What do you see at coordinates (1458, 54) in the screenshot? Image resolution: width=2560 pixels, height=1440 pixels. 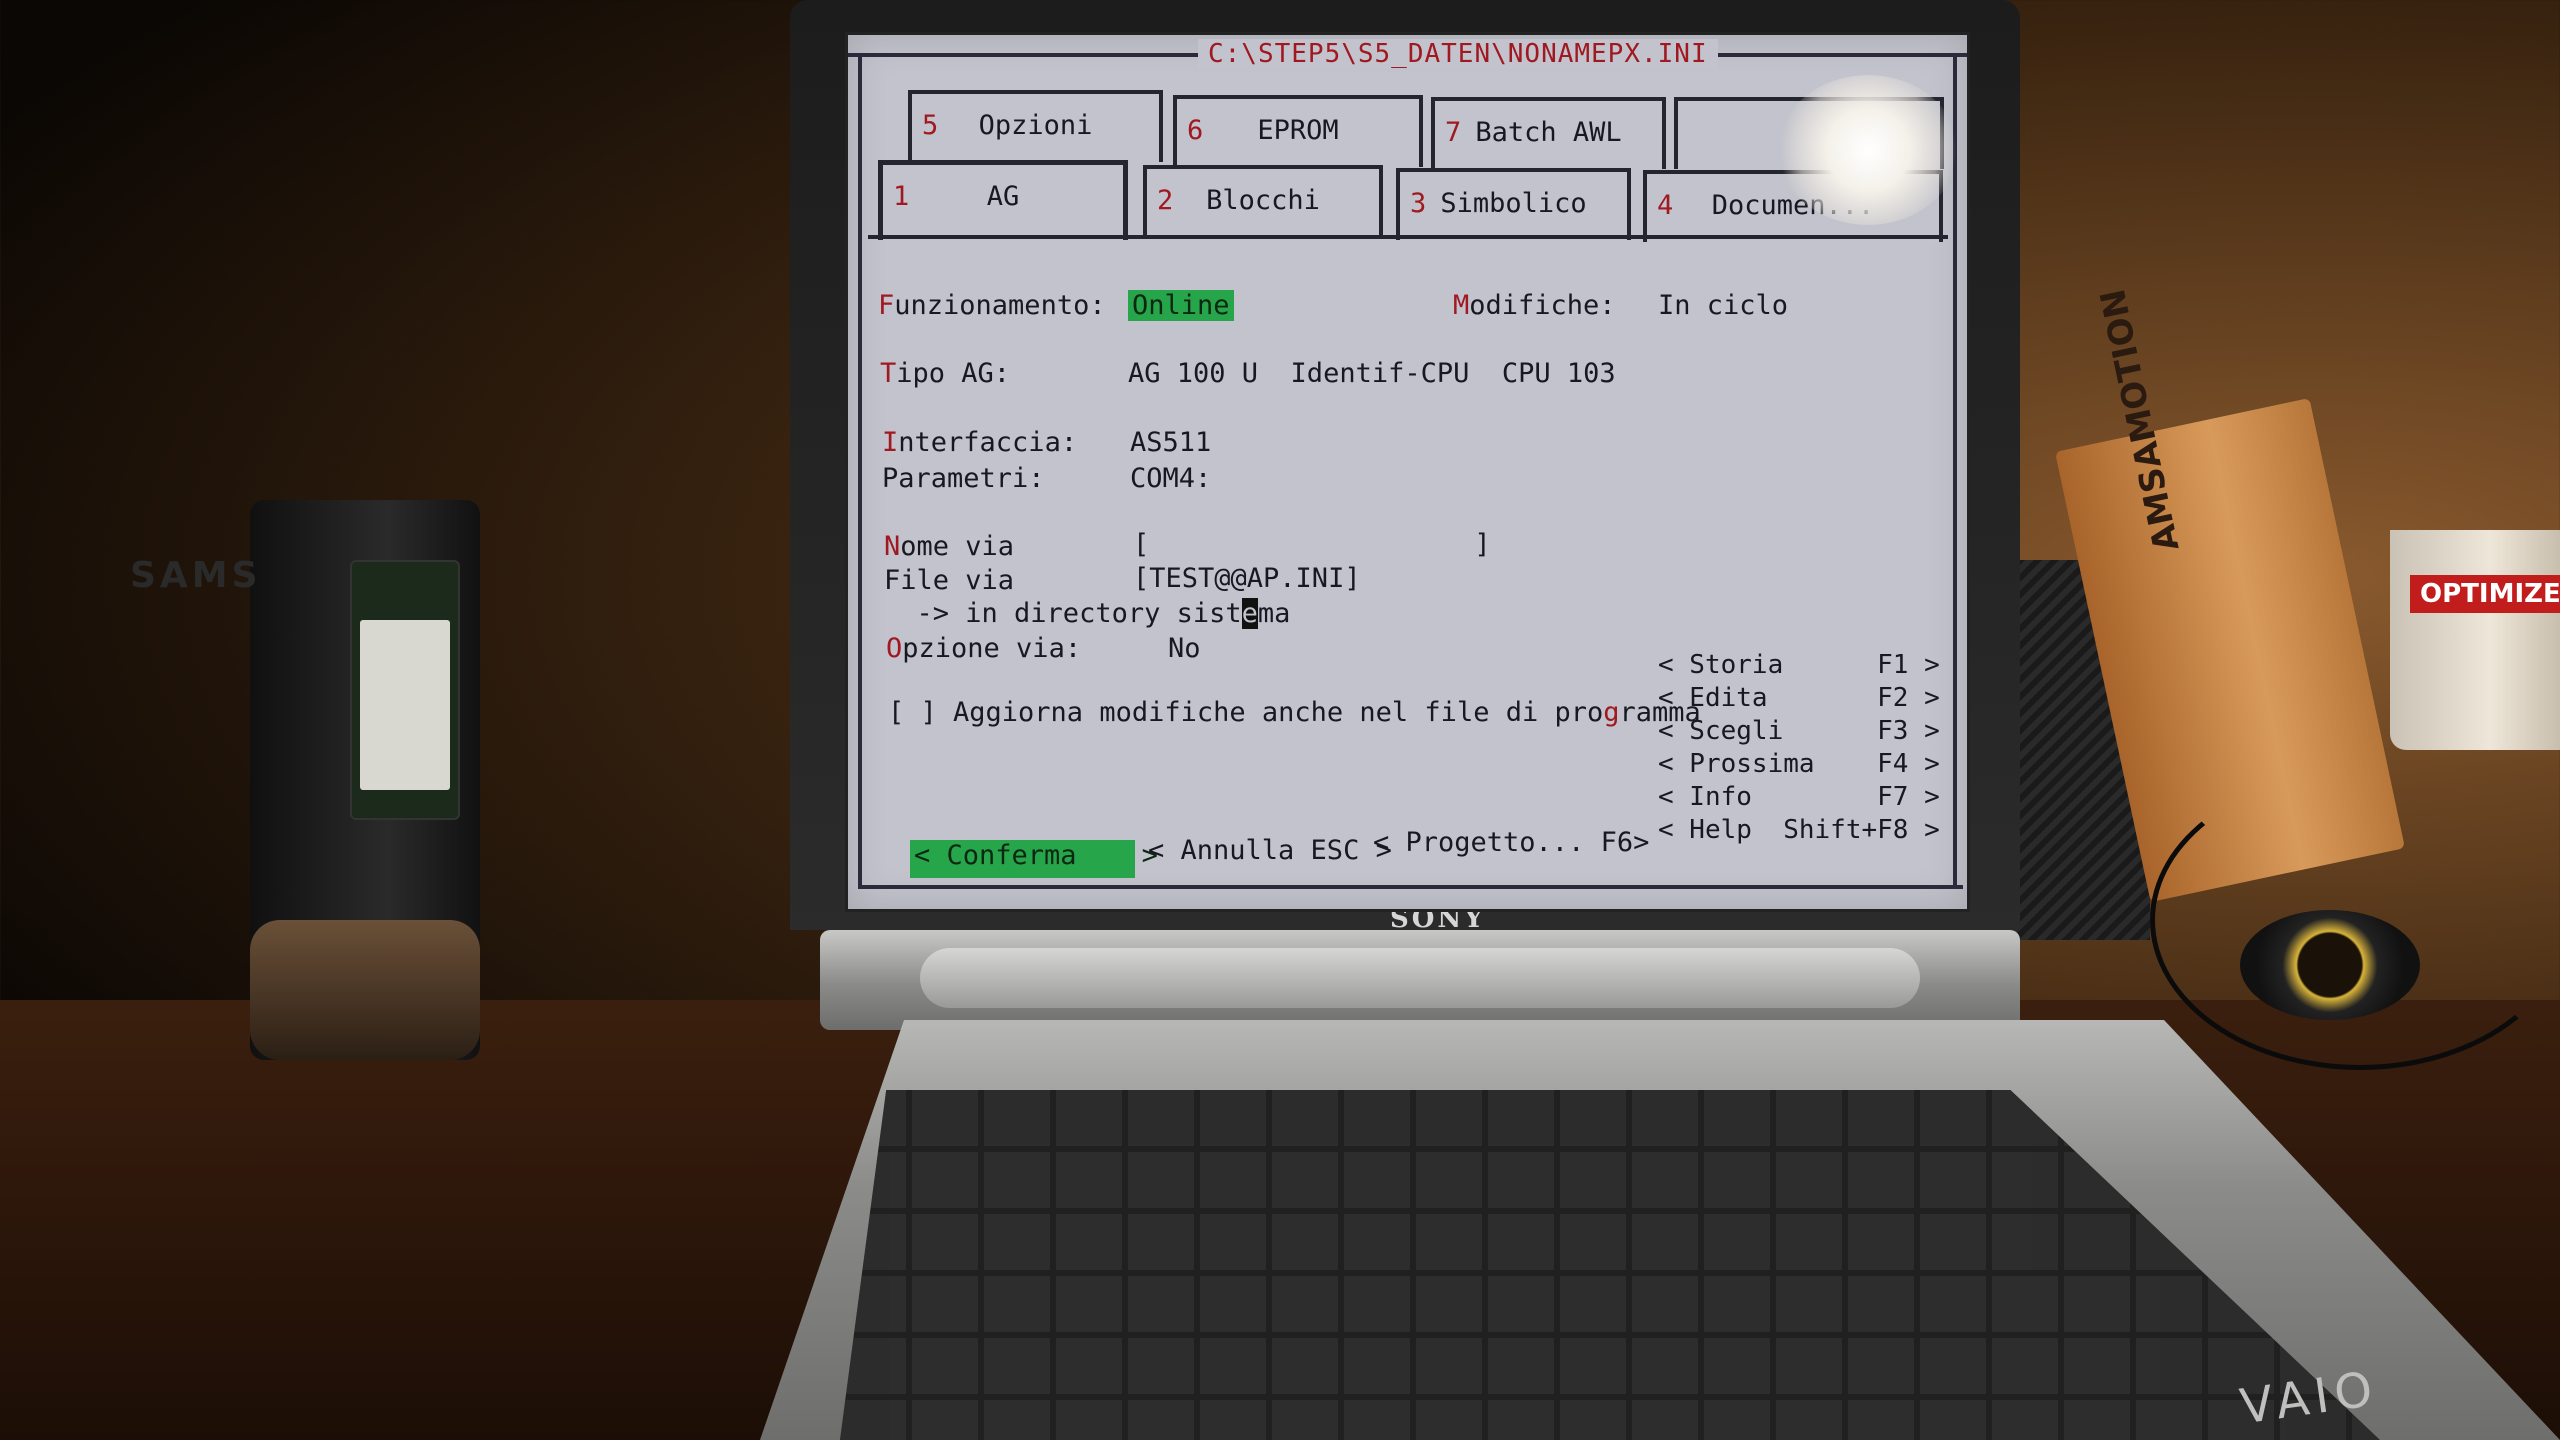 I see `window-title: C:\STEP5\S5_DATEN\NONAMEPX.INI` at bounding box center [1458, 54].